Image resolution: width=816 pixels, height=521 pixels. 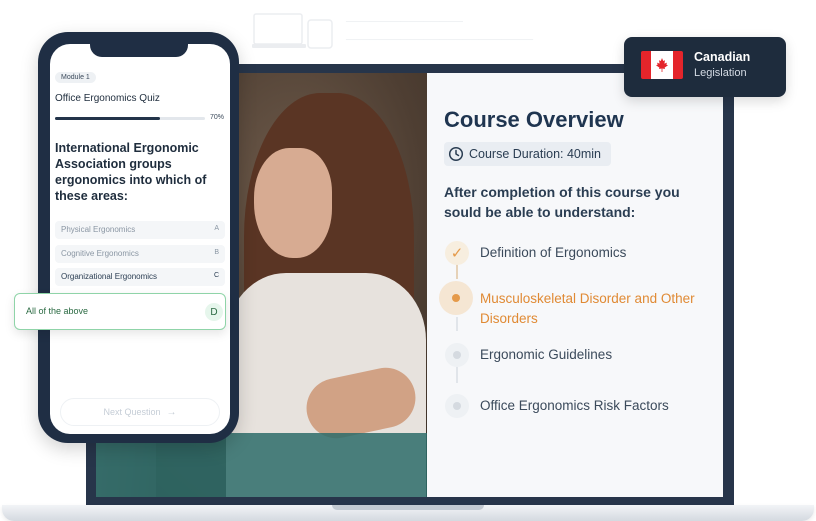 What do you see at coordinates (140, 230) in the screenshot?
I see `answer-option-a: Physical Ergonomics A` at bounding box center [140, 230].